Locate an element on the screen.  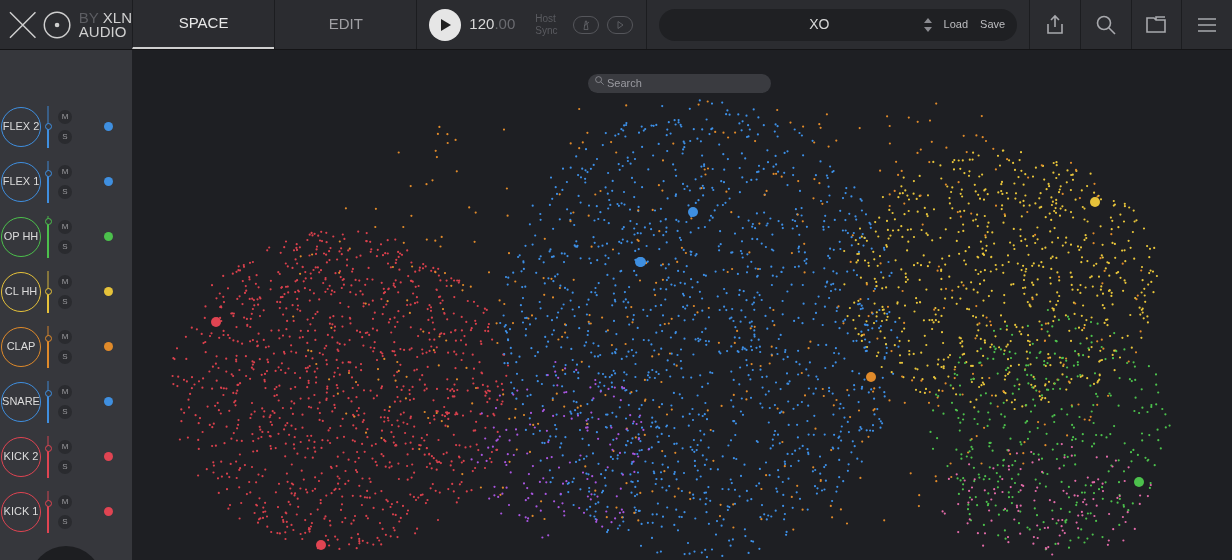
tab: SPACE is located at coordinates (203, 24).